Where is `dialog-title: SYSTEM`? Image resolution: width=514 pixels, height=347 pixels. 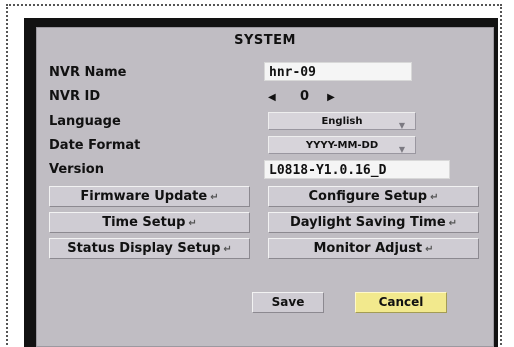 dialog-title: SYSTEM is located at coordinates (265, 40).